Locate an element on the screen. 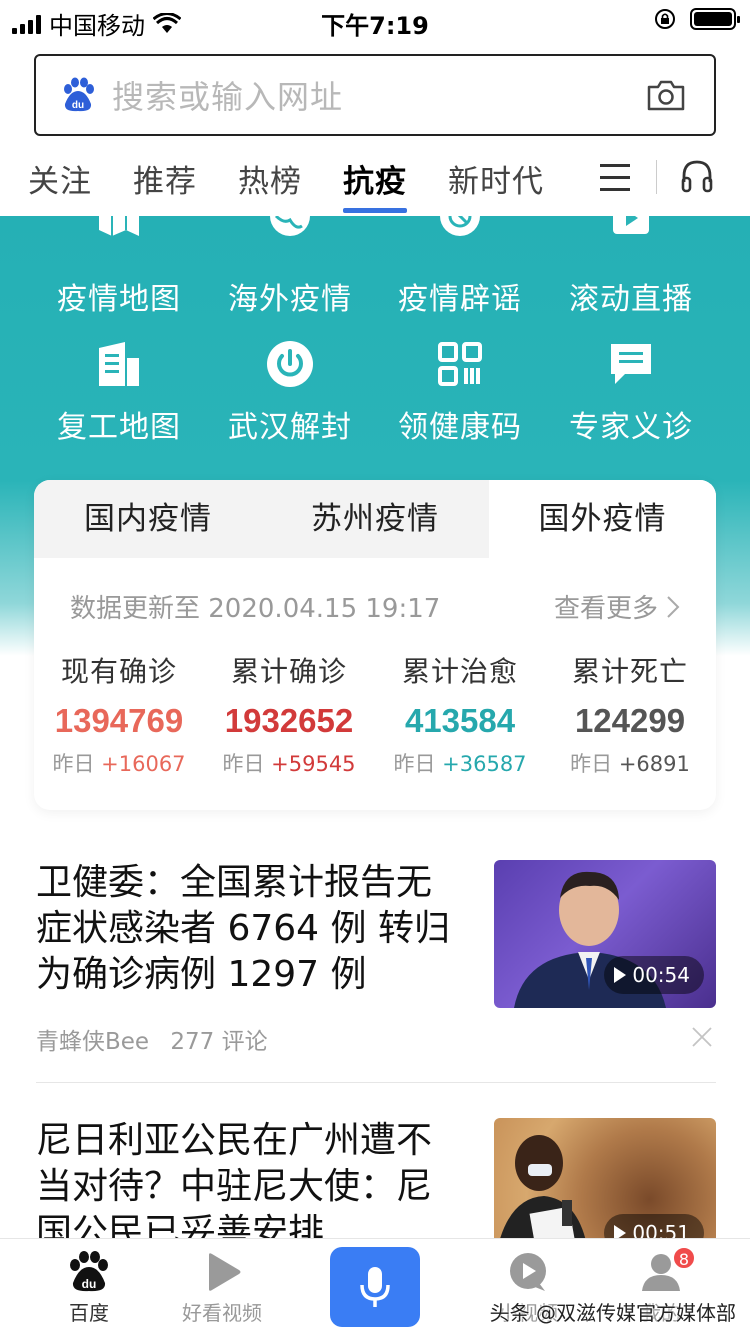 This screenshot has height=1334, width=750. status-right is located at coordinates (697, 19).